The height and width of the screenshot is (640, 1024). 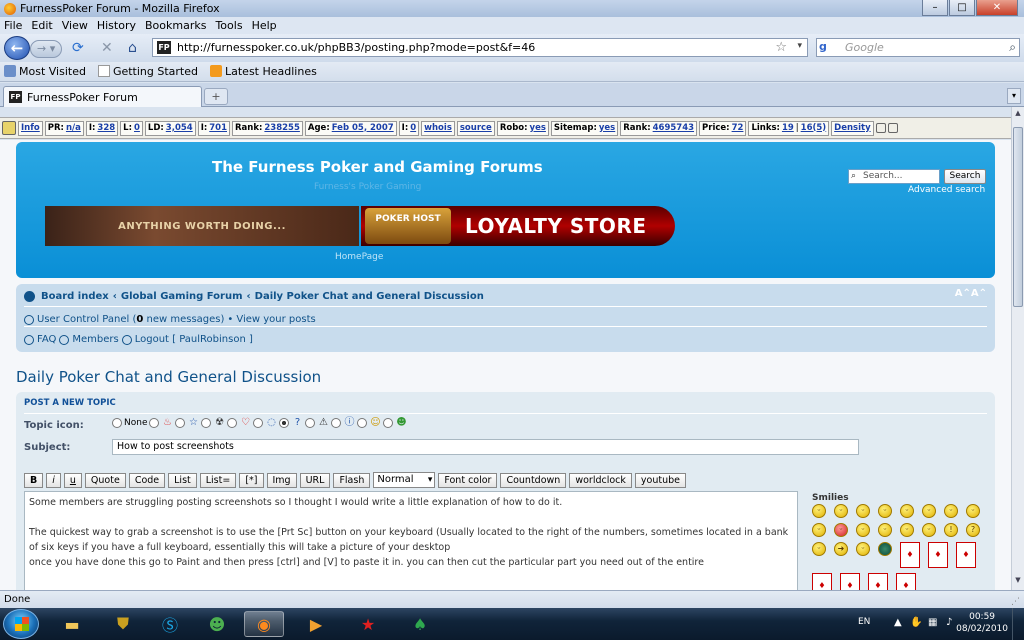 What do you see at coordinates (147, 480) in the screenshot?
I see `code-button: Code` at bounding box center [147, 480].